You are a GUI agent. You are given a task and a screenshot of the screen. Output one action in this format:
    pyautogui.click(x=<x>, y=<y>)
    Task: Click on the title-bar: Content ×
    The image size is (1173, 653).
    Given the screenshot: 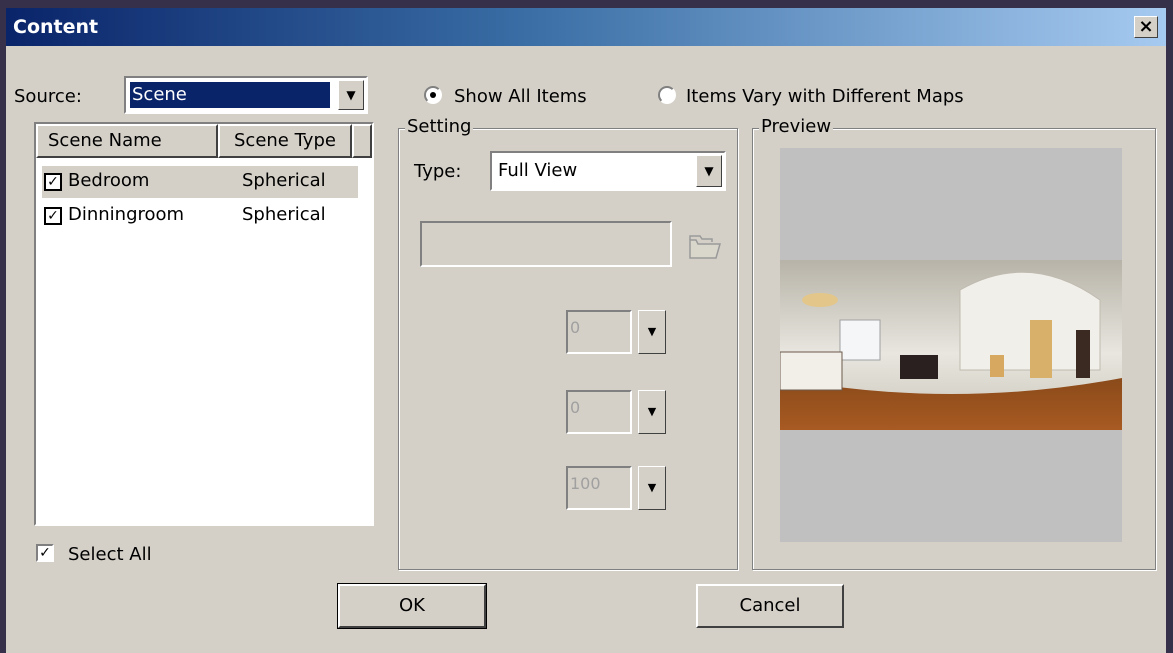 What is the action you would take?
    pyautogui.click(x=586, y=27)
    